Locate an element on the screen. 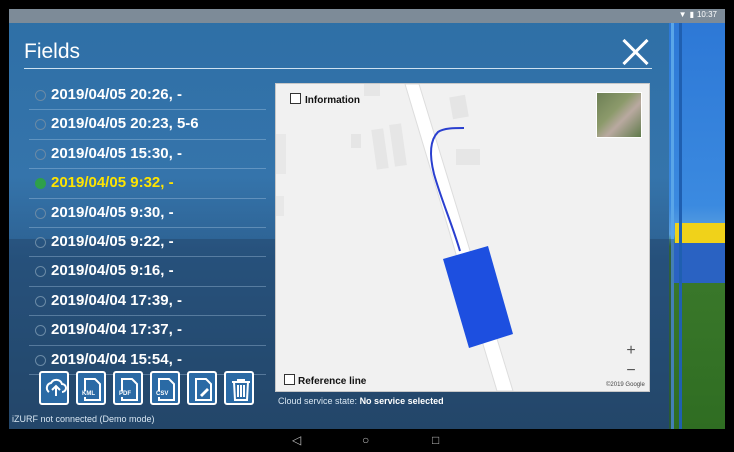  reference-line-toggle: Reference line is located at coordinates (325, 380).